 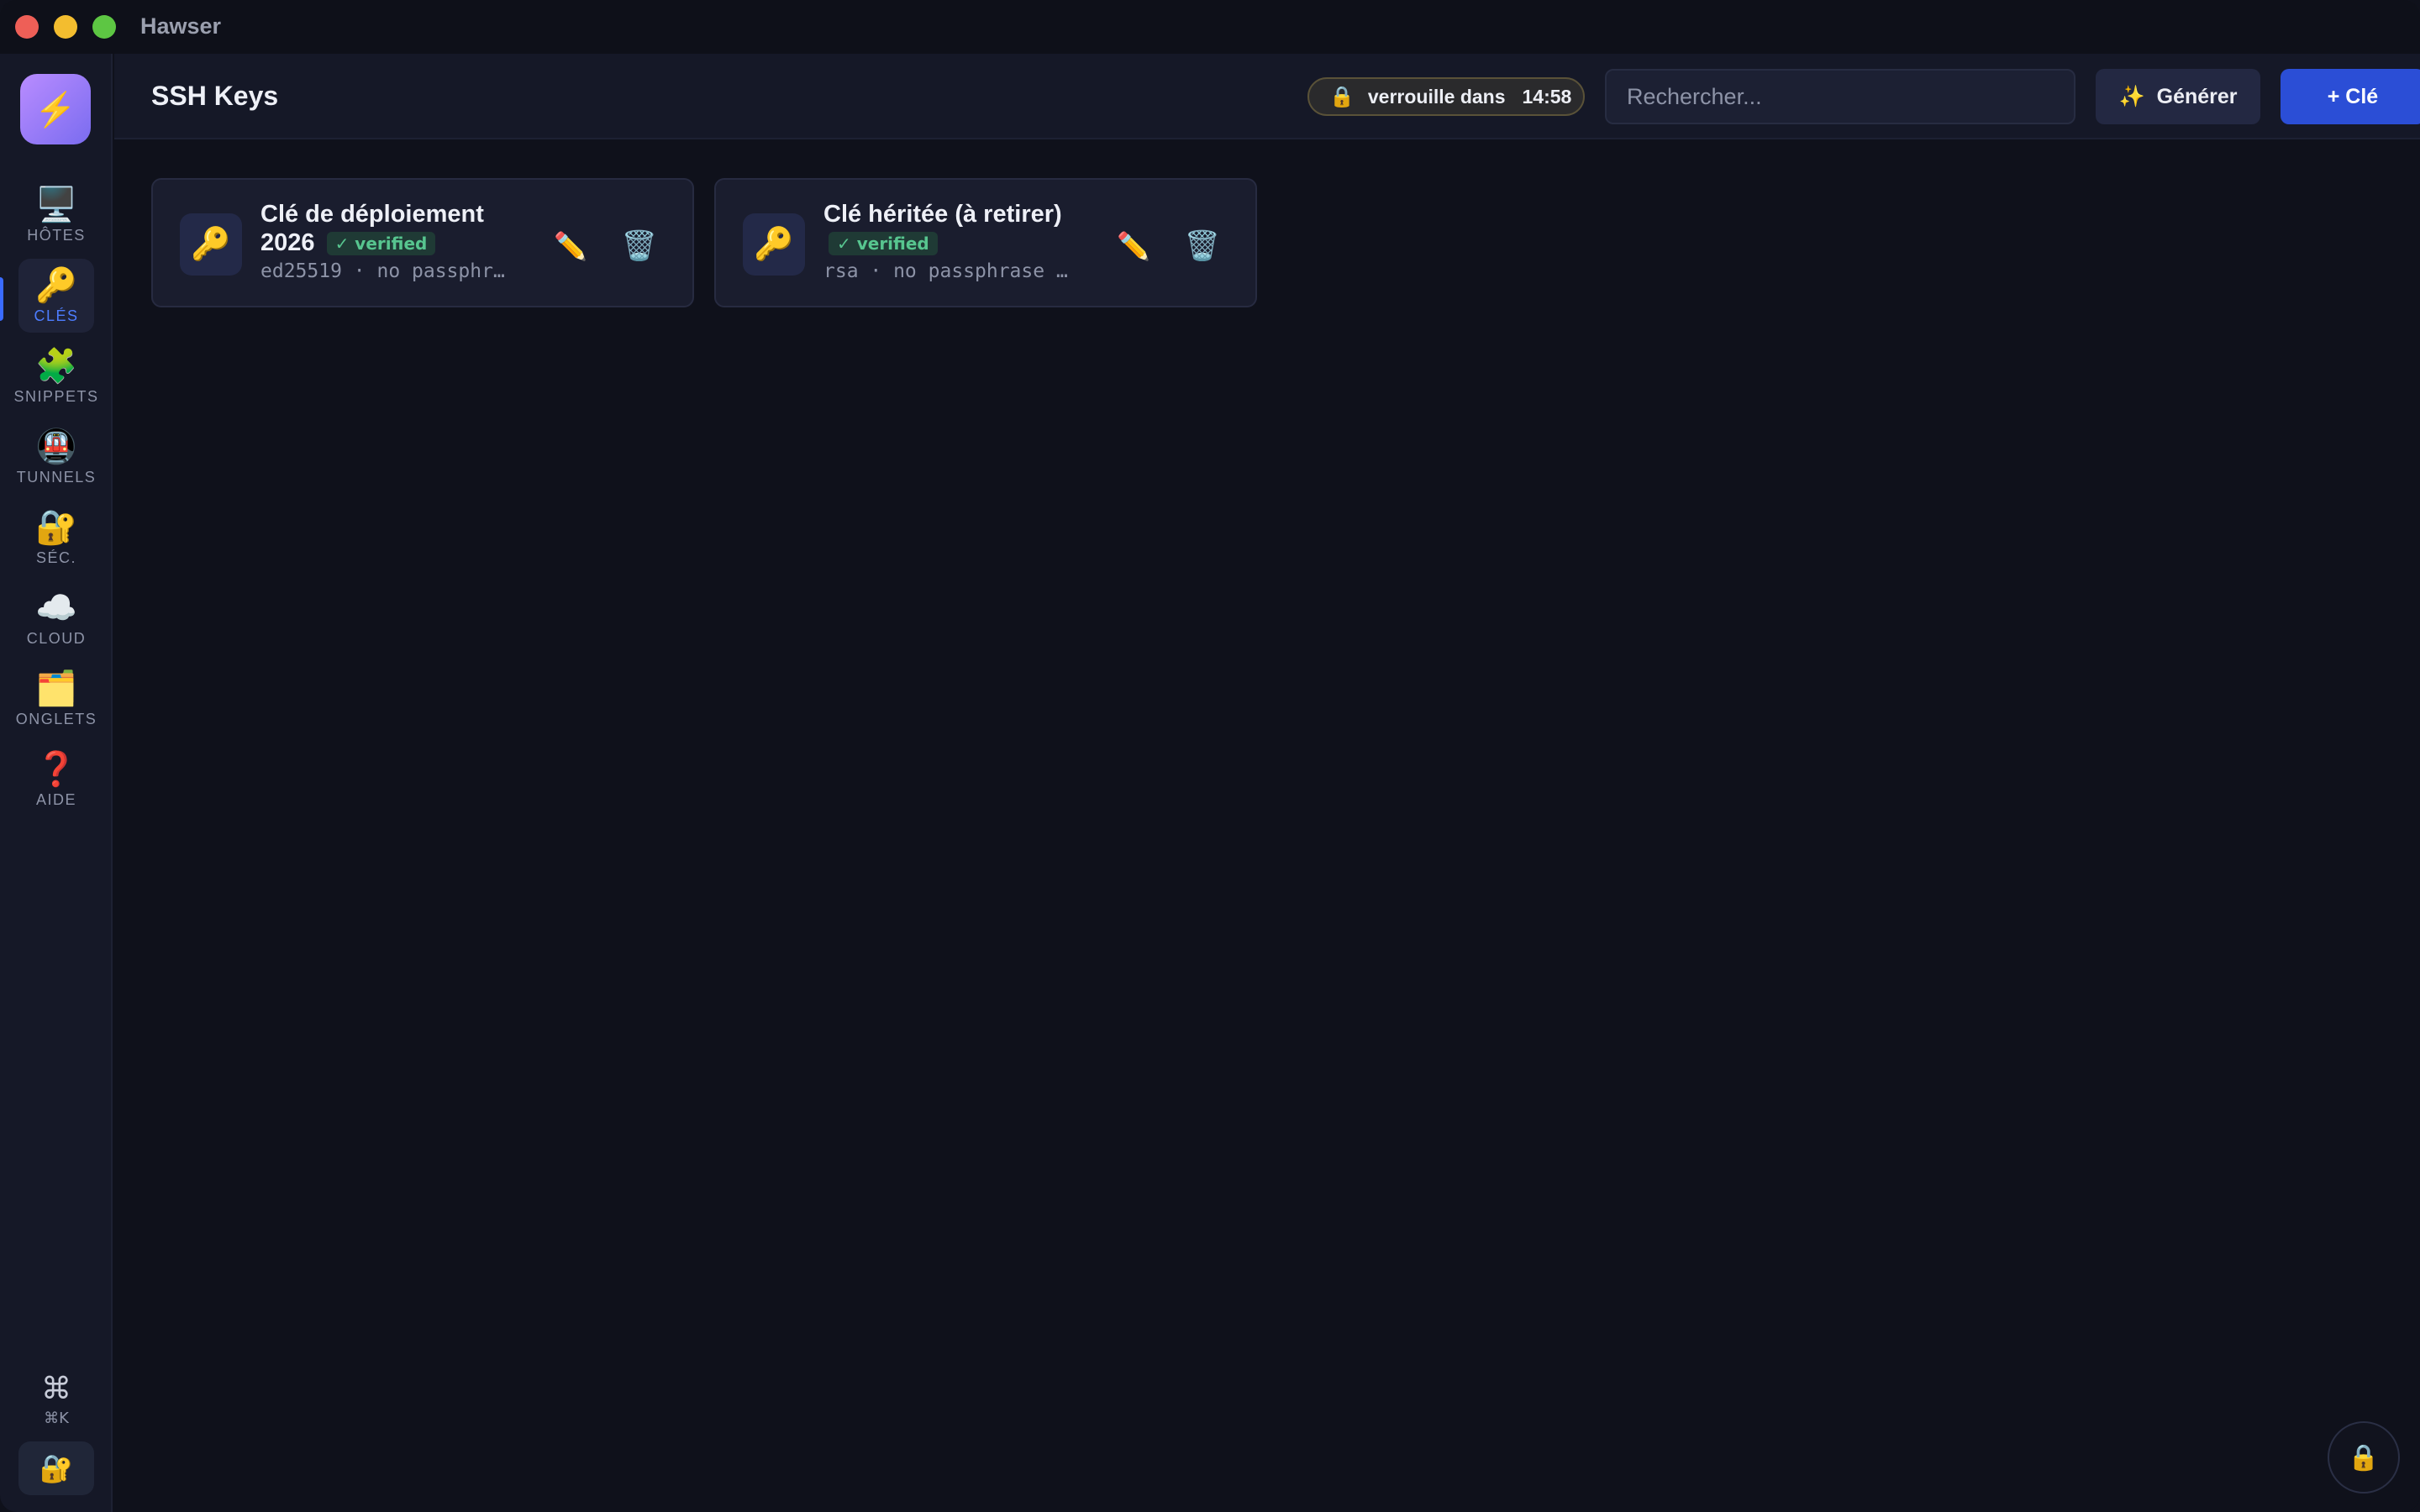 What do you see at coordinates (56, 315) in the screenshot?
I see `sidebar-item-label: CLÉS` at bounding box center [56, 315].